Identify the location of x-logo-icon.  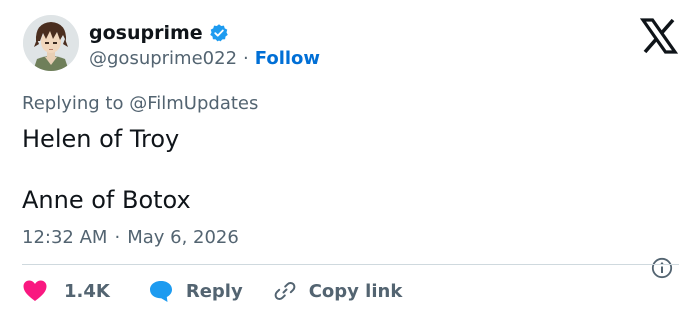
(659, 36).